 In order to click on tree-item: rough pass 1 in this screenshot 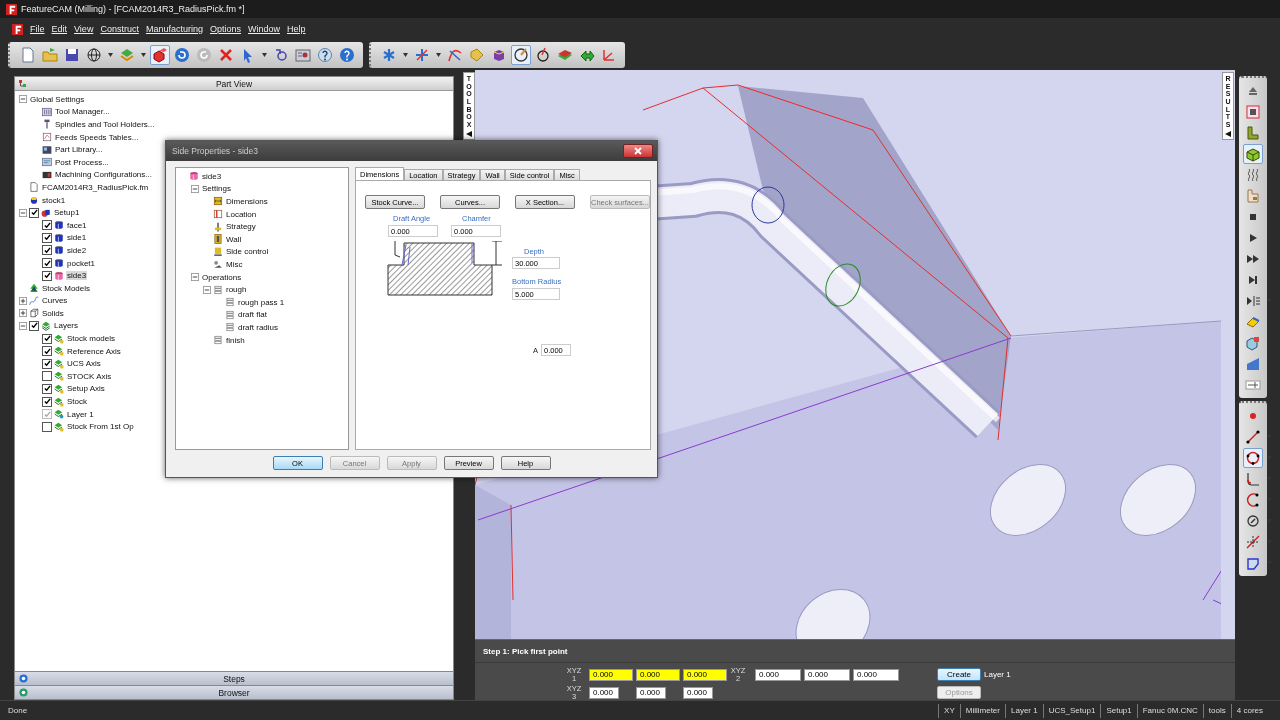, I will do `click(261, 302)`.